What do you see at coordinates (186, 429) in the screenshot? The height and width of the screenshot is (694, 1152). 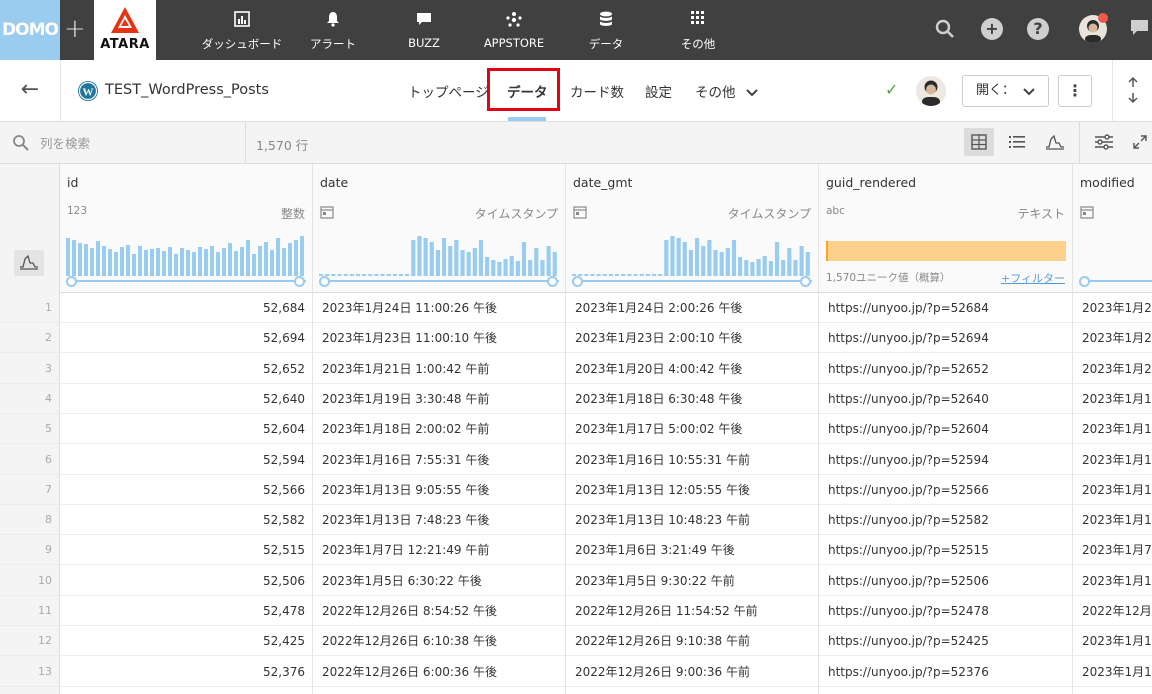 I see `id-cell: 52,604` at bounding box center [186, 429].